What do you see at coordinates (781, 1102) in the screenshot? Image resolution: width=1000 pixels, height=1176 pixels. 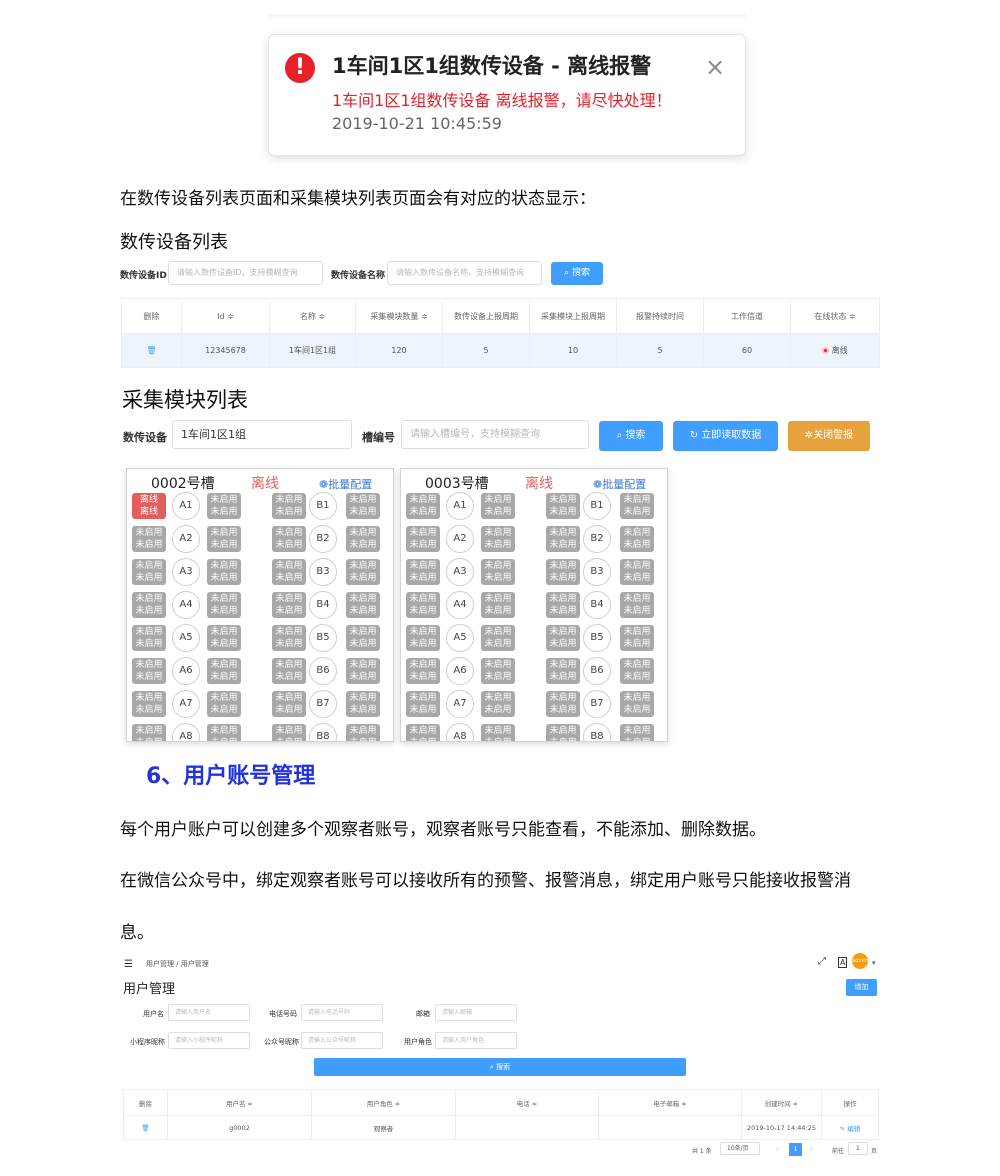 I see `column-header: 创建时间 ≑` at bounding box center [781, 1102].